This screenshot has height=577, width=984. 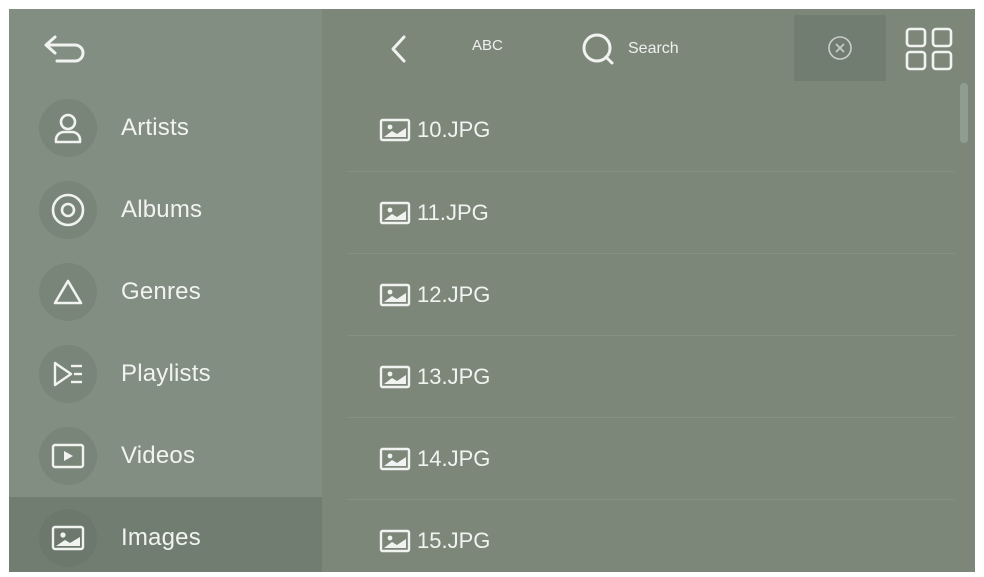 What do you see at coordinates (162, 209) in the screenshot?
I see `sidebar-item-label: Albums` at bounding box center [162, 209].